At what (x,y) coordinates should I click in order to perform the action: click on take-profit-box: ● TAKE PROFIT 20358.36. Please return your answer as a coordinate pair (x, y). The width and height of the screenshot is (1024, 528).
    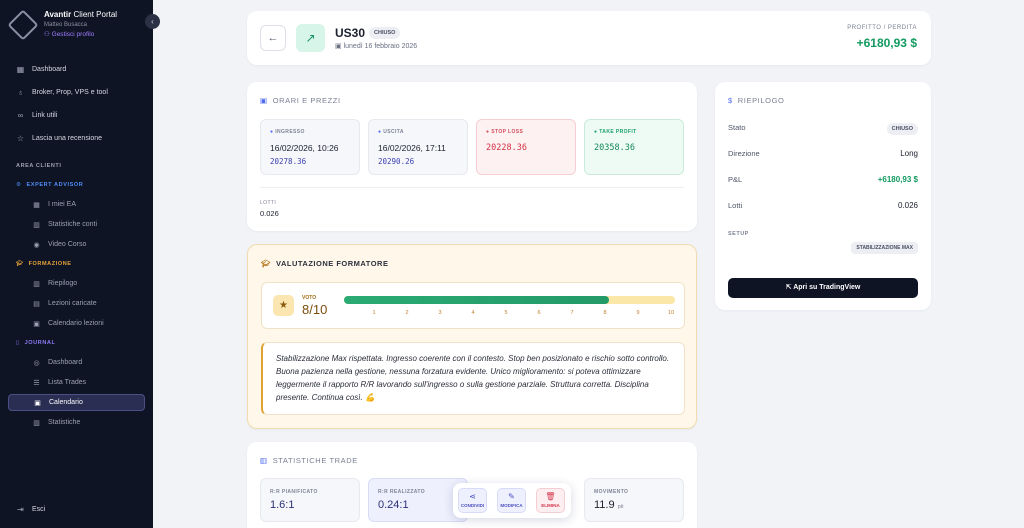
    Looking at the image, I should click on (634, 147).